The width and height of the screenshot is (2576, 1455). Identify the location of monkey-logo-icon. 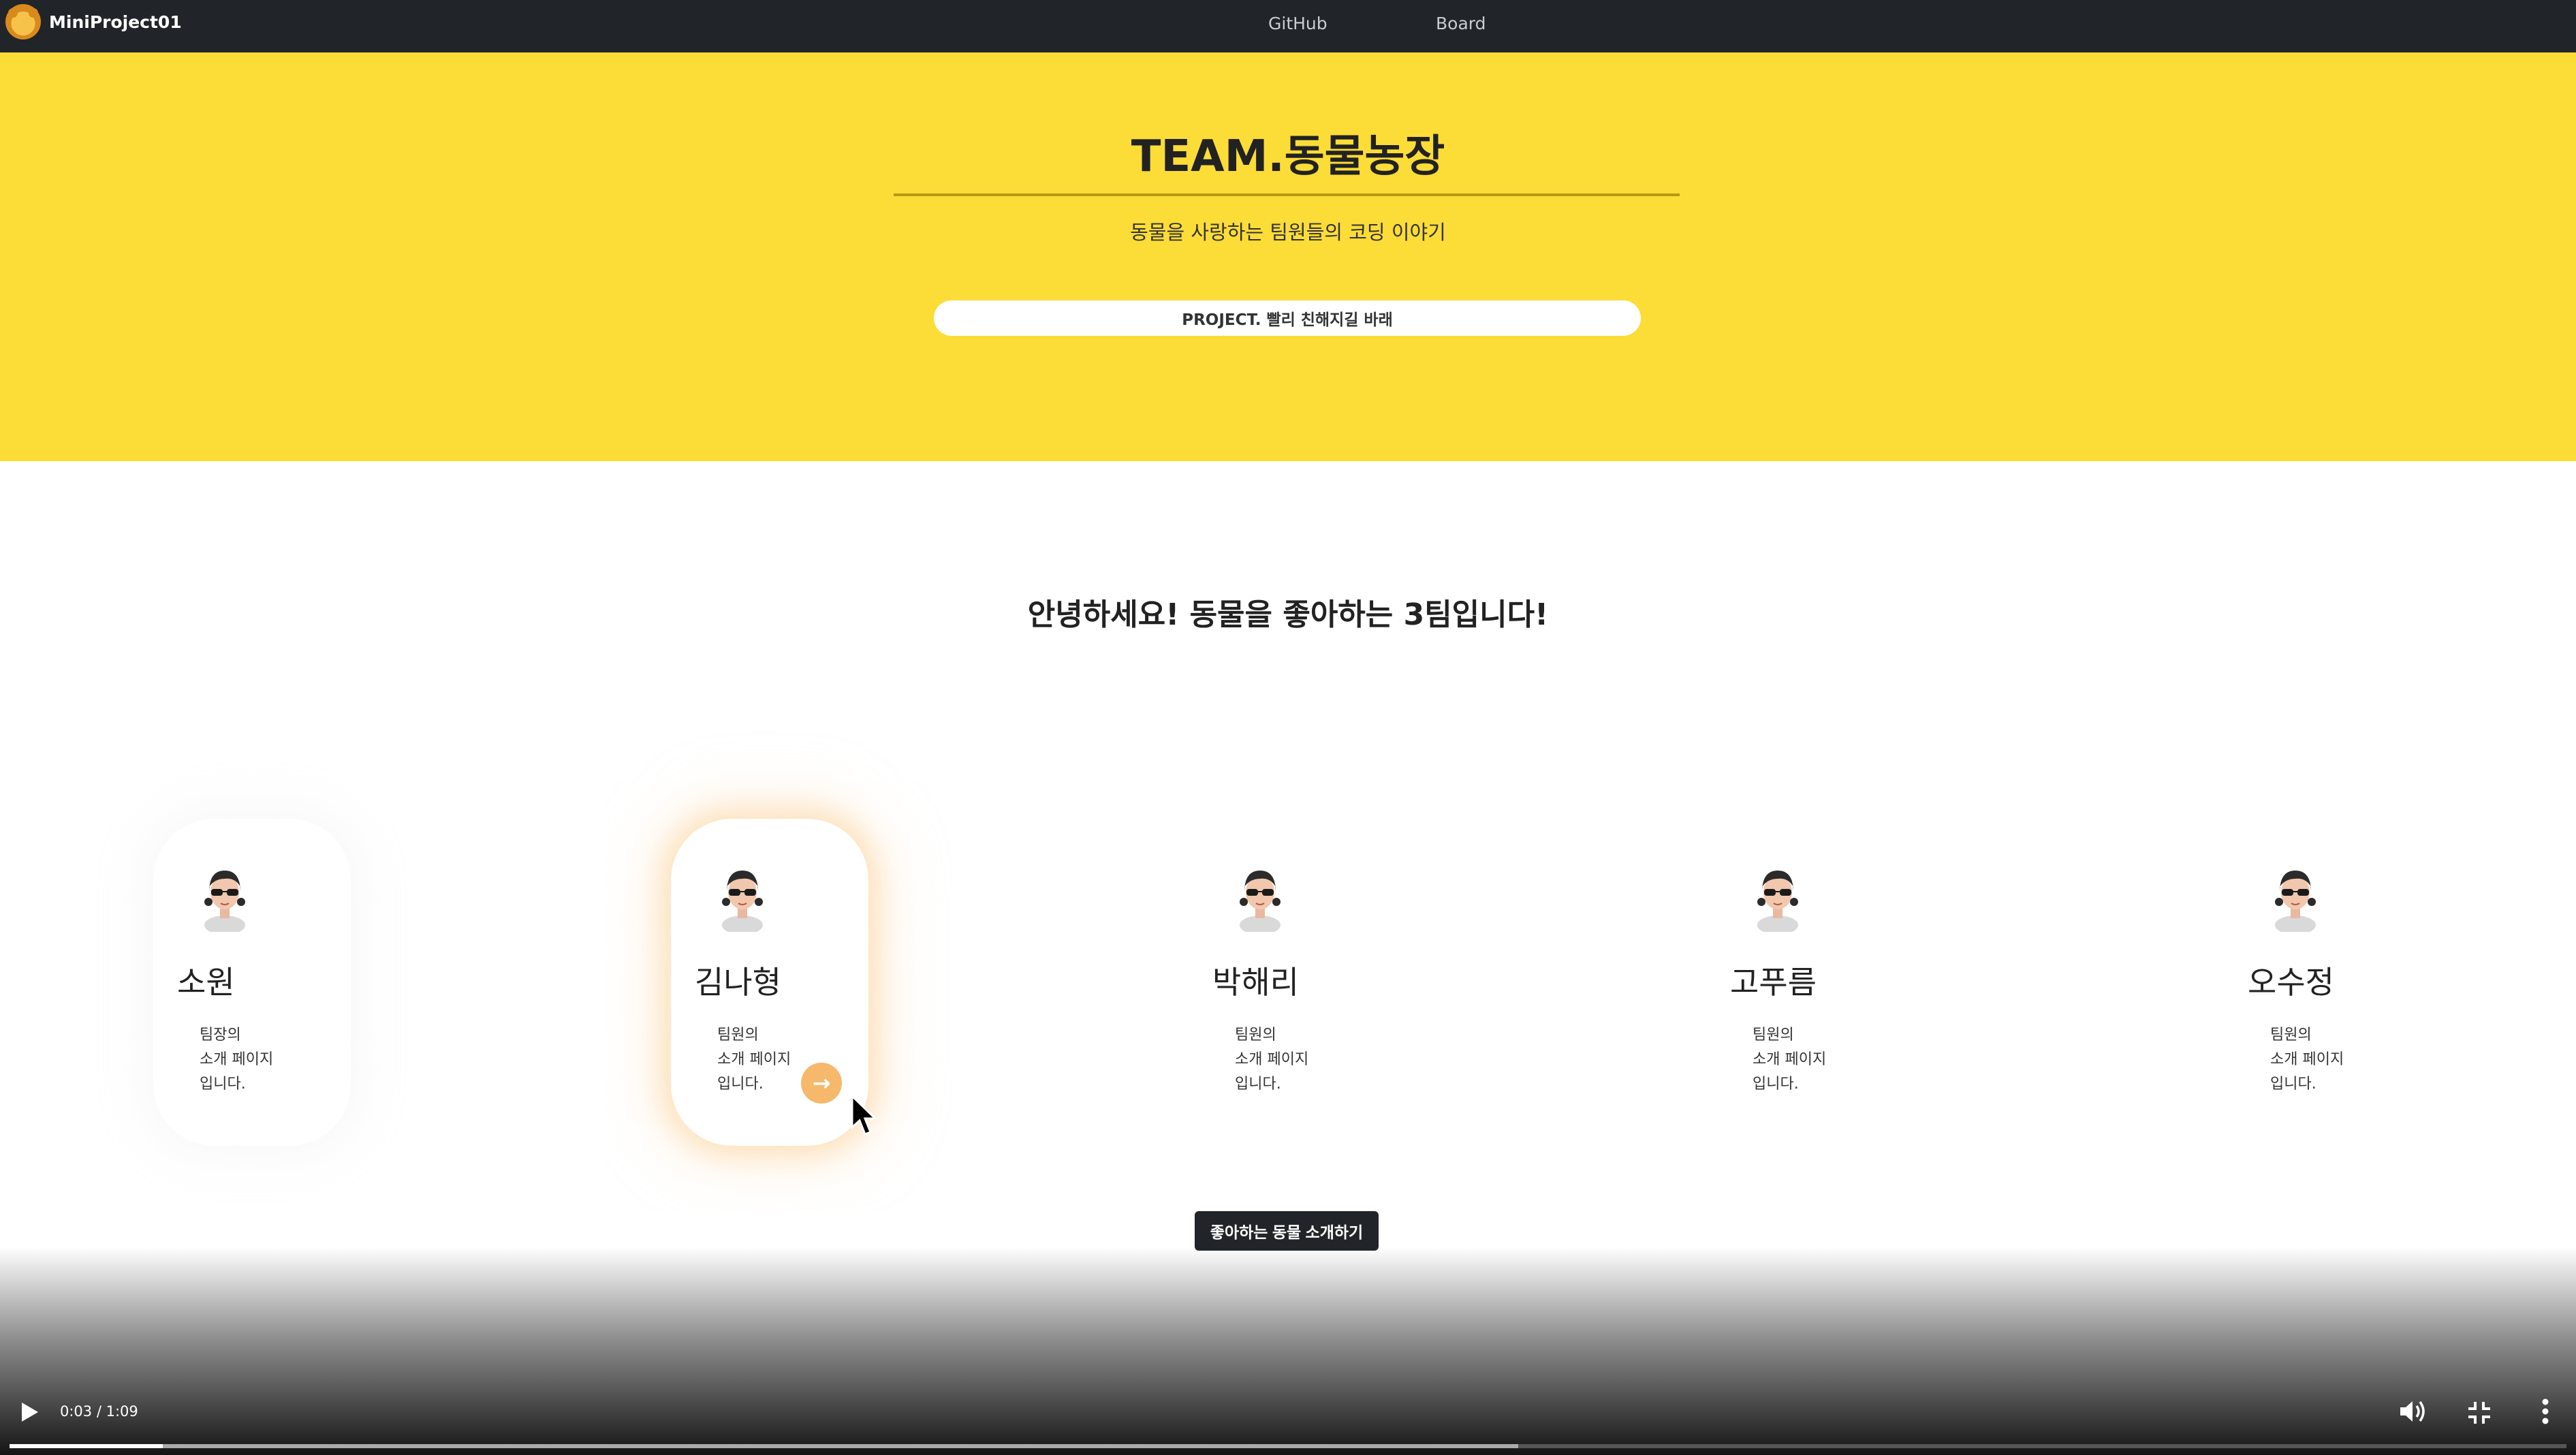
(23, 22).